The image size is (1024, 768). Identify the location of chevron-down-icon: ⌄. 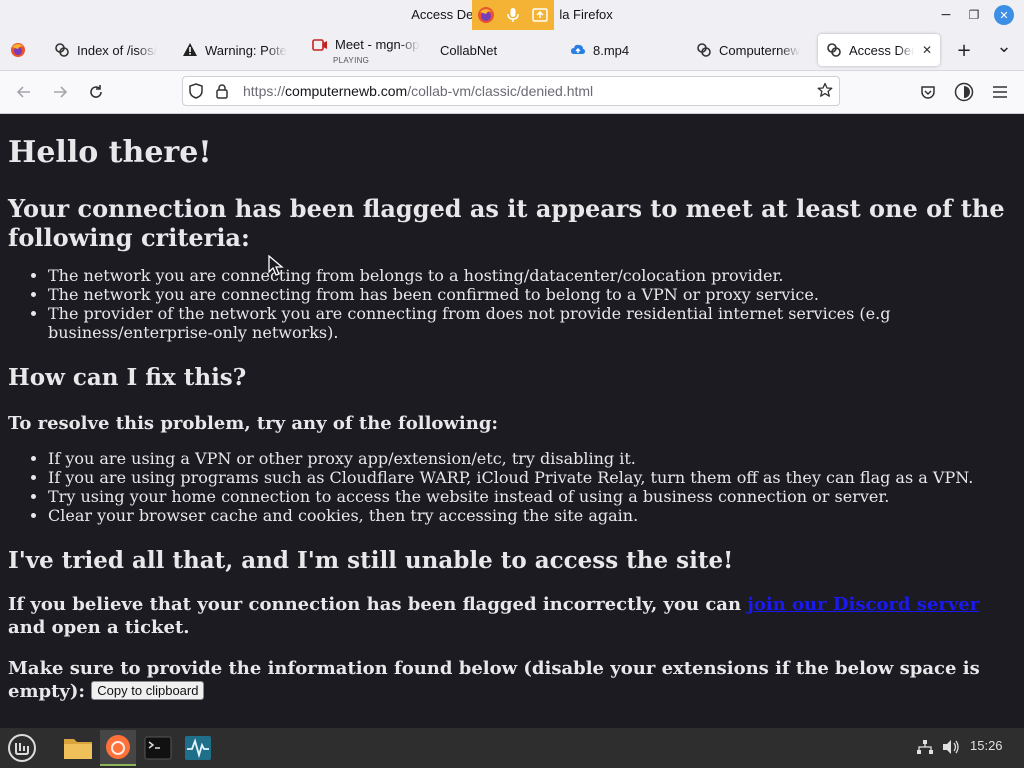
(1004, 46).